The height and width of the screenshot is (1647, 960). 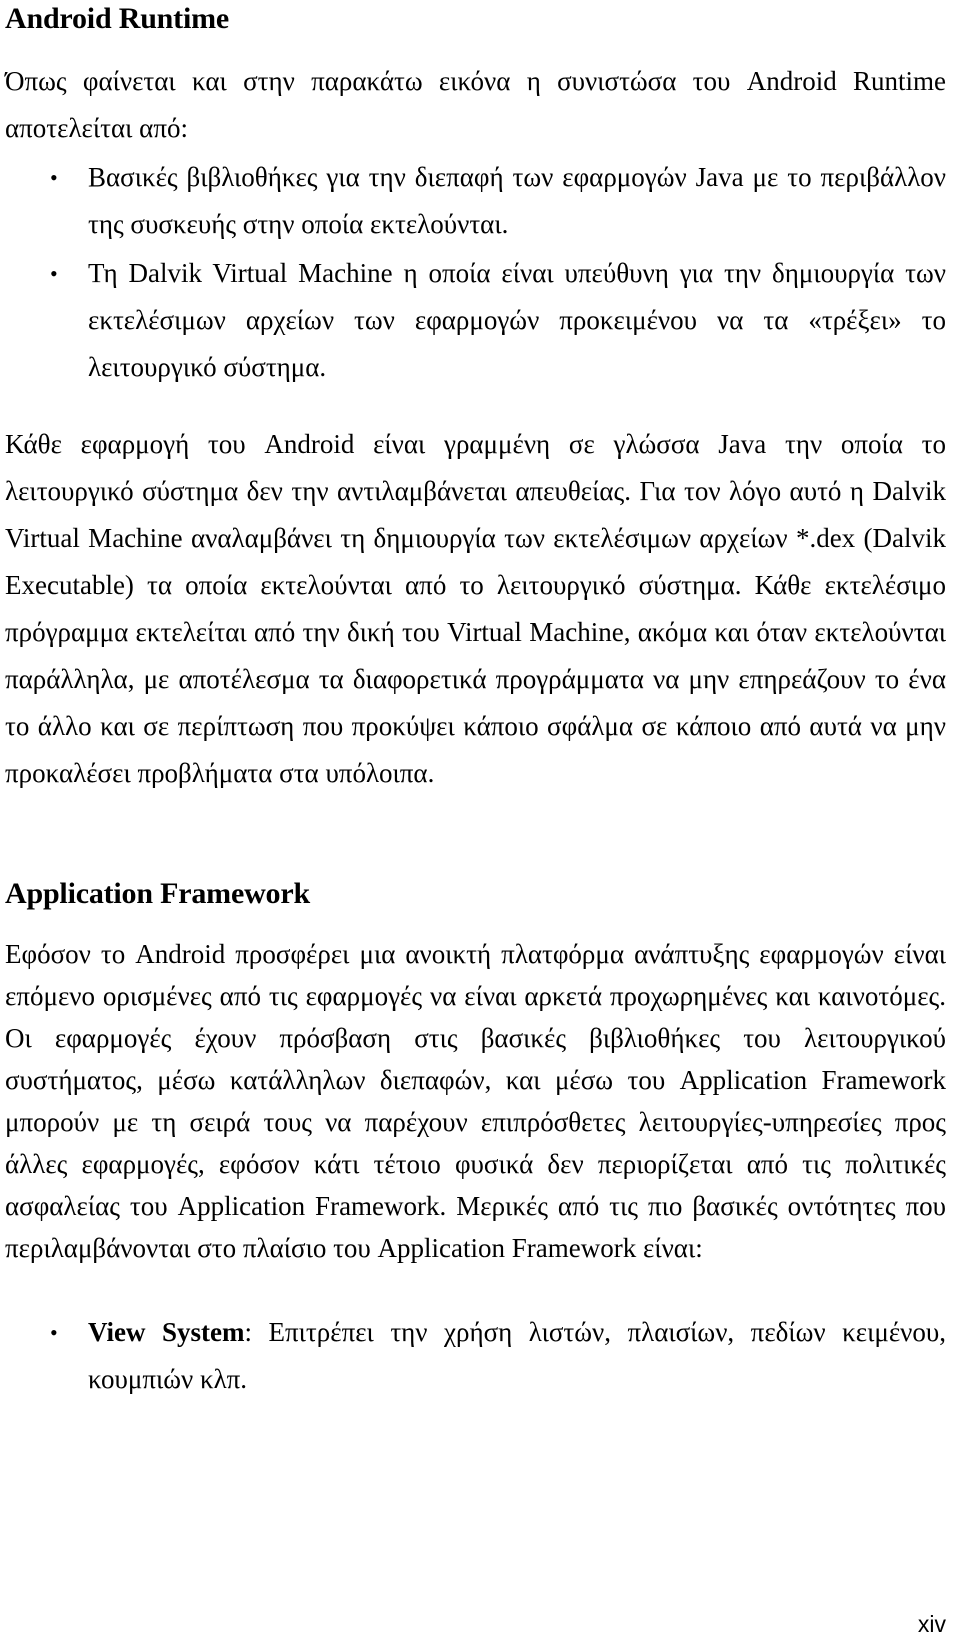 What do you see at coordinates (931, 1624) in the screenshot?
I see `page-number: xiv` at bounding box center [931, 1624].